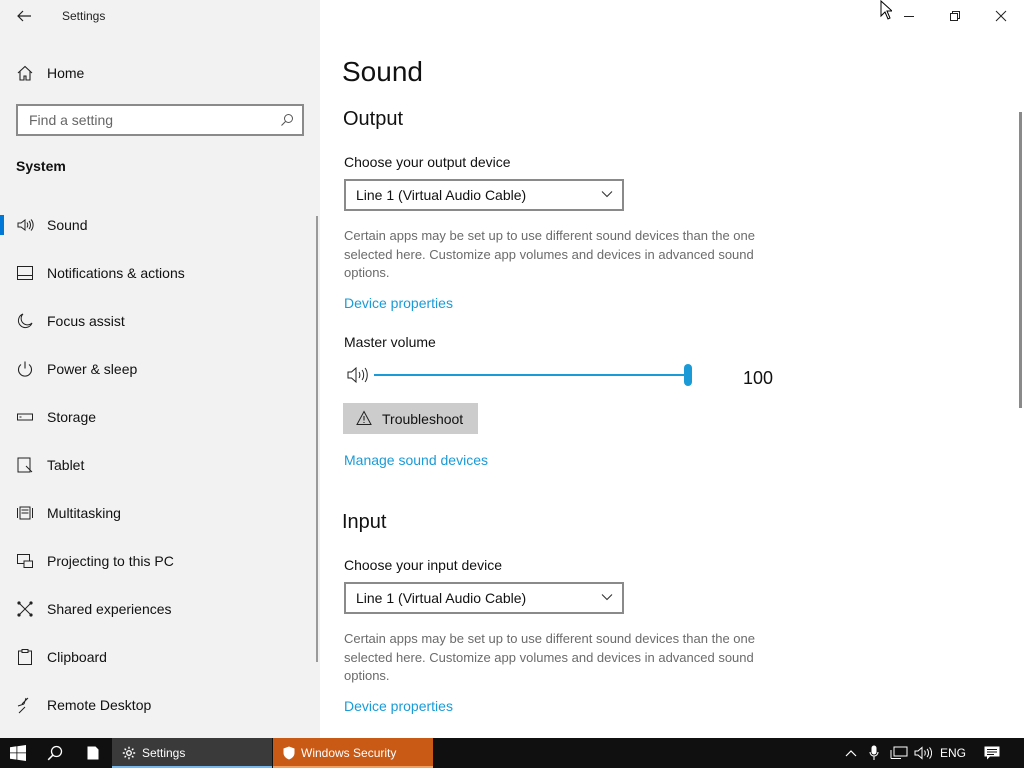 This screenshot has width=1024, height=768. I want to click on close-icon, so click(1001, 16).